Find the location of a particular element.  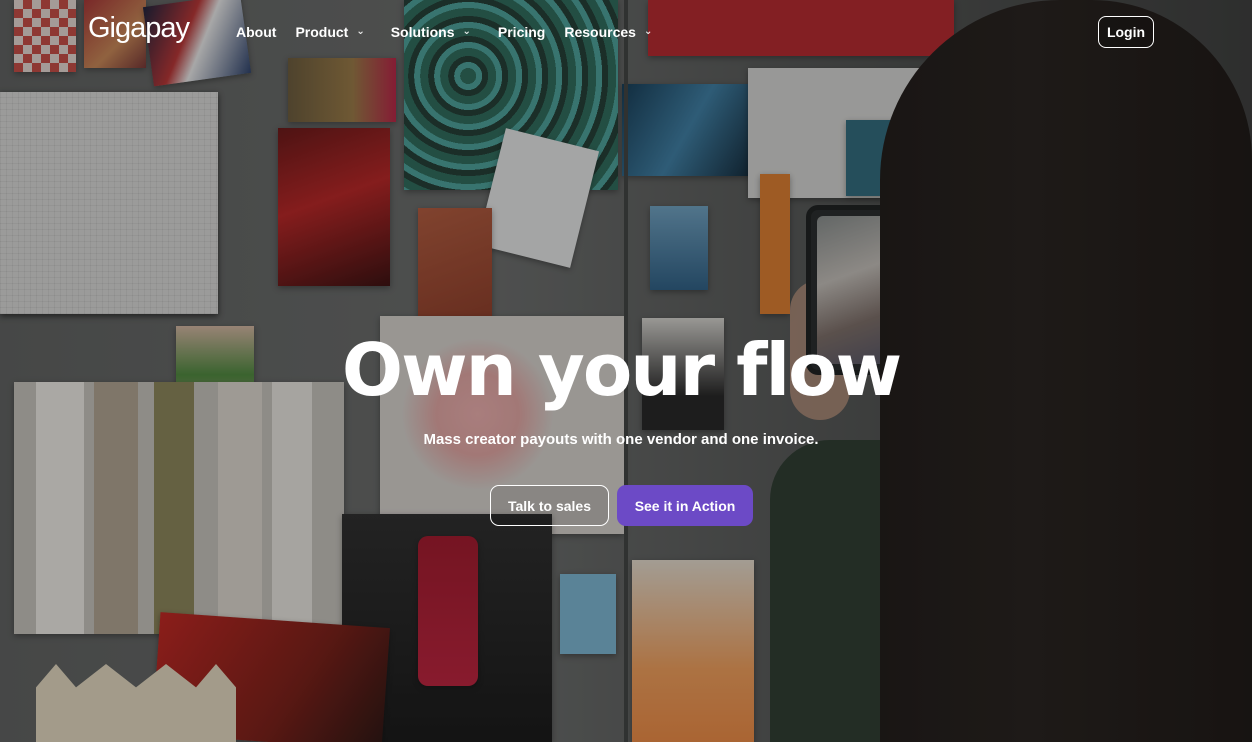

nav-item-about: About is located at coordinates (256, 32).